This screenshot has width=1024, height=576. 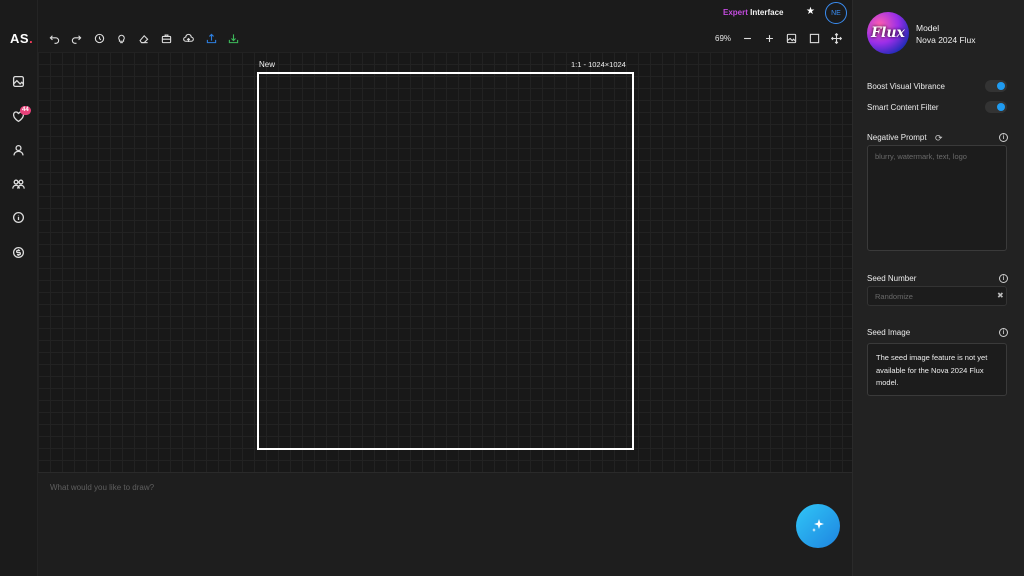 I want to click on info-icon, so click(x=18, y=217).